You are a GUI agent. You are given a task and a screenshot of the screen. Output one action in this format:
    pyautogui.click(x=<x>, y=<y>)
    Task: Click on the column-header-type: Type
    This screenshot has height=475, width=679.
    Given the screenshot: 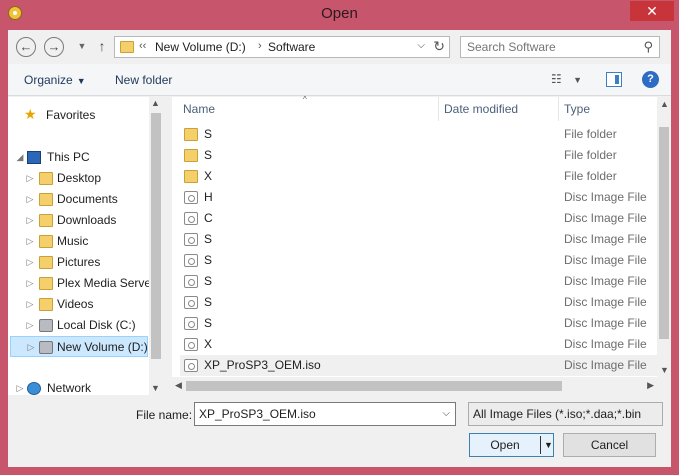 What is the action you would take?
    pyautogui.click(x=577, y=109)
    